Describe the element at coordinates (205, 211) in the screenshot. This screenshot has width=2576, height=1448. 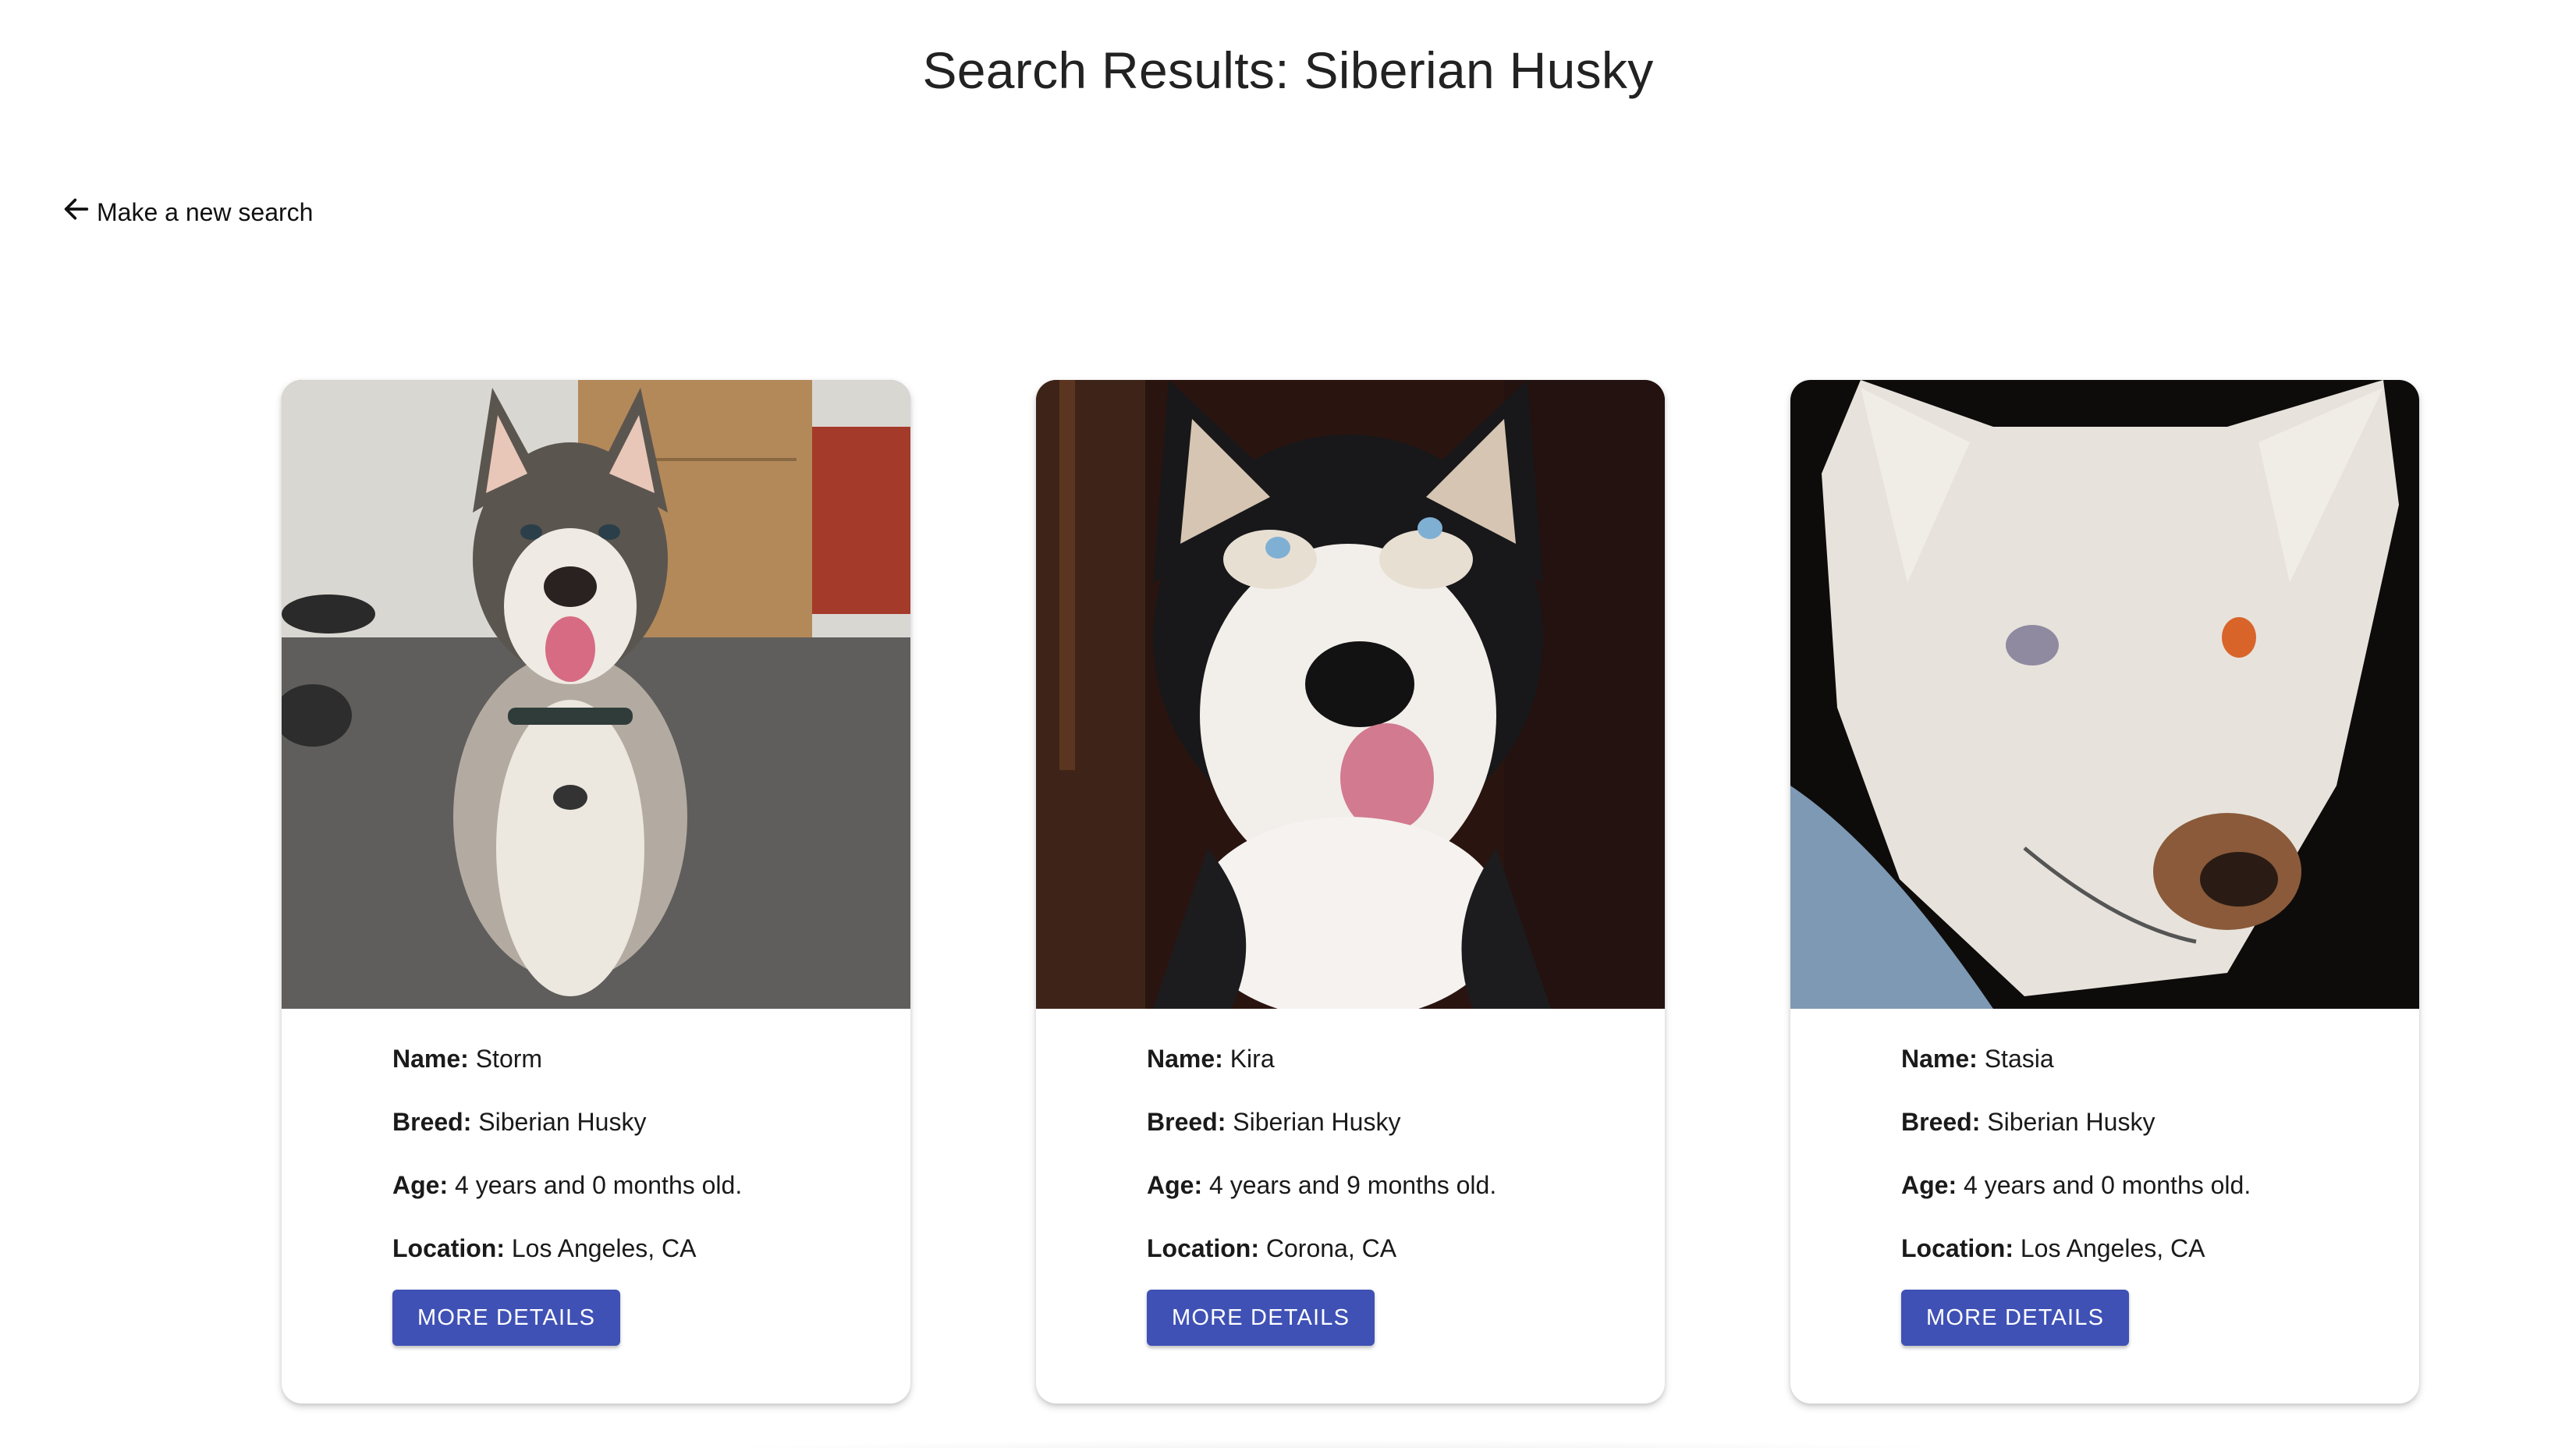
I see `new-search-label: Make a new search` at that location.